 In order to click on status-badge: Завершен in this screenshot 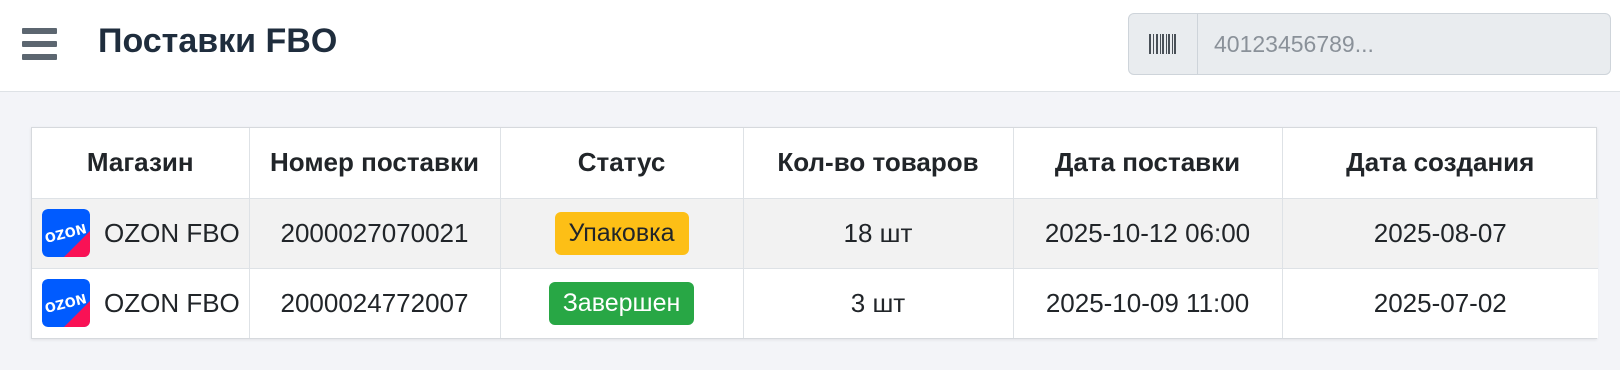, I will do `click(621, 303)`.